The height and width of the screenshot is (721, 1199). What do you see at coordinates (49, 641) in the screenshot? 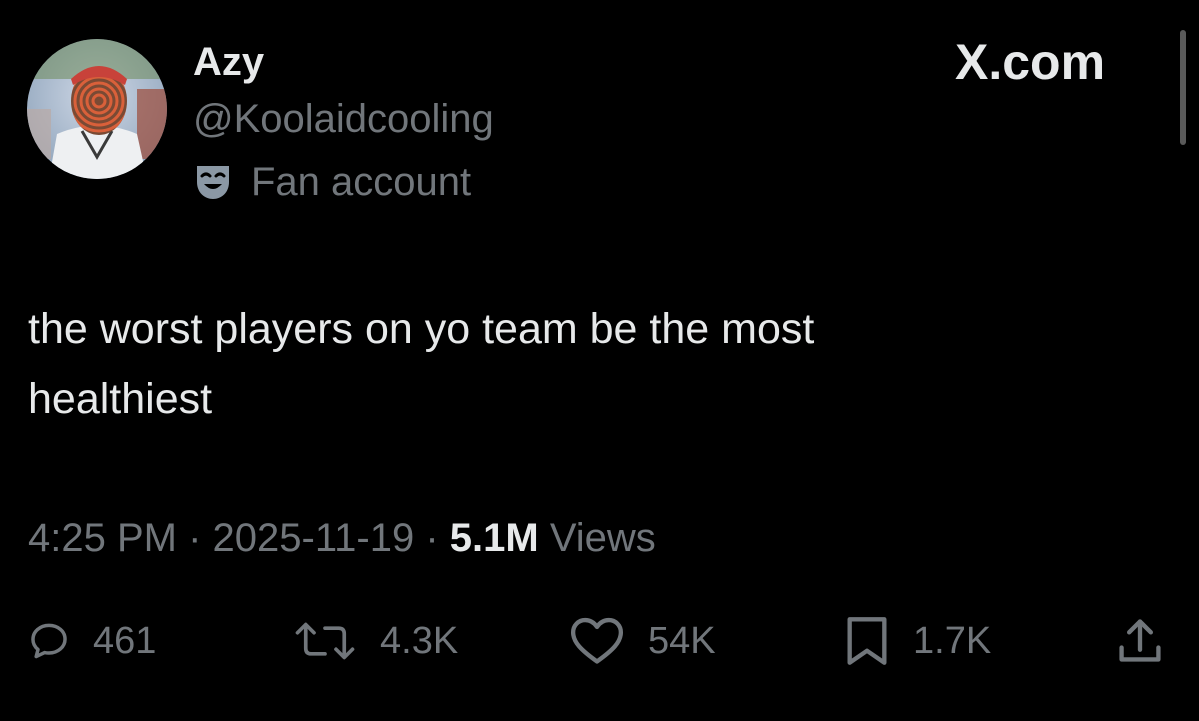
I see `reply-icon` at bounding box center [49, 641].